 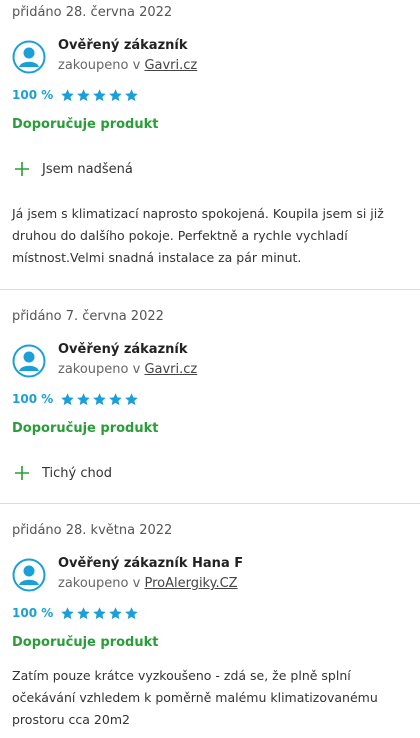 I want to click on pro-item: Tichý chod, so click(x=63, y=473).